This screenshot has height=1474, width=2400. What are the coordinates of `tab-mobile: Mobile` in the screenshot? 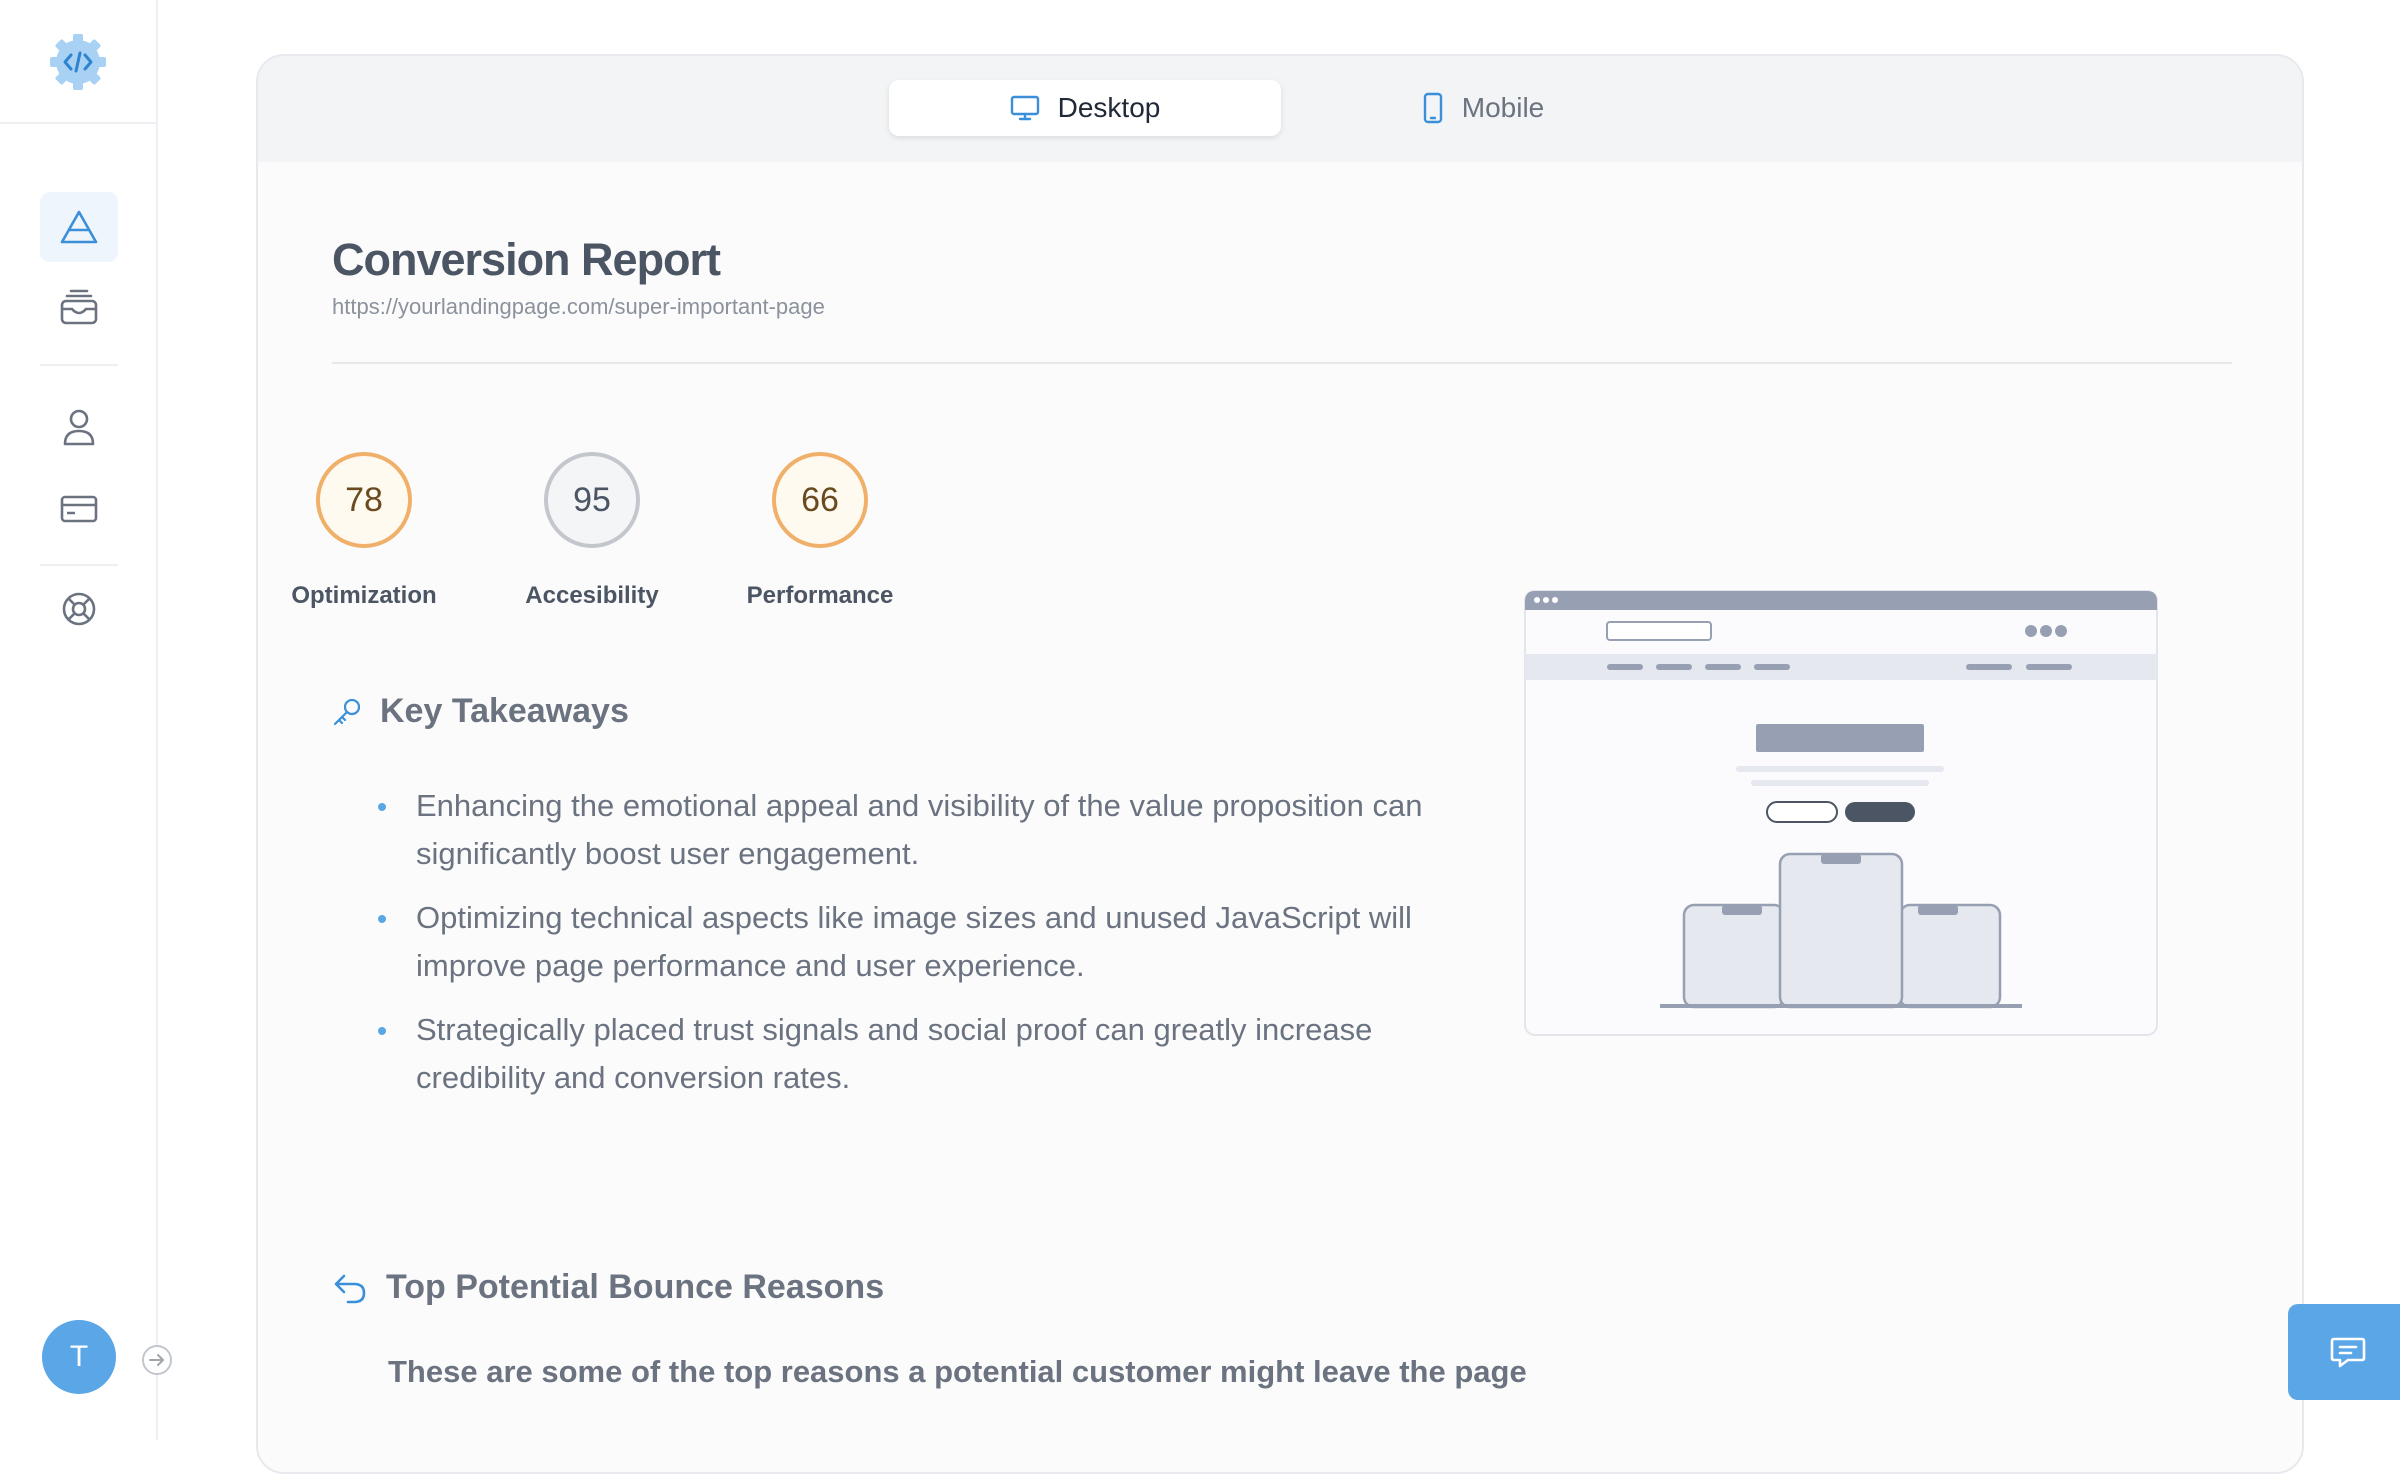 It's located at (1483, 108).